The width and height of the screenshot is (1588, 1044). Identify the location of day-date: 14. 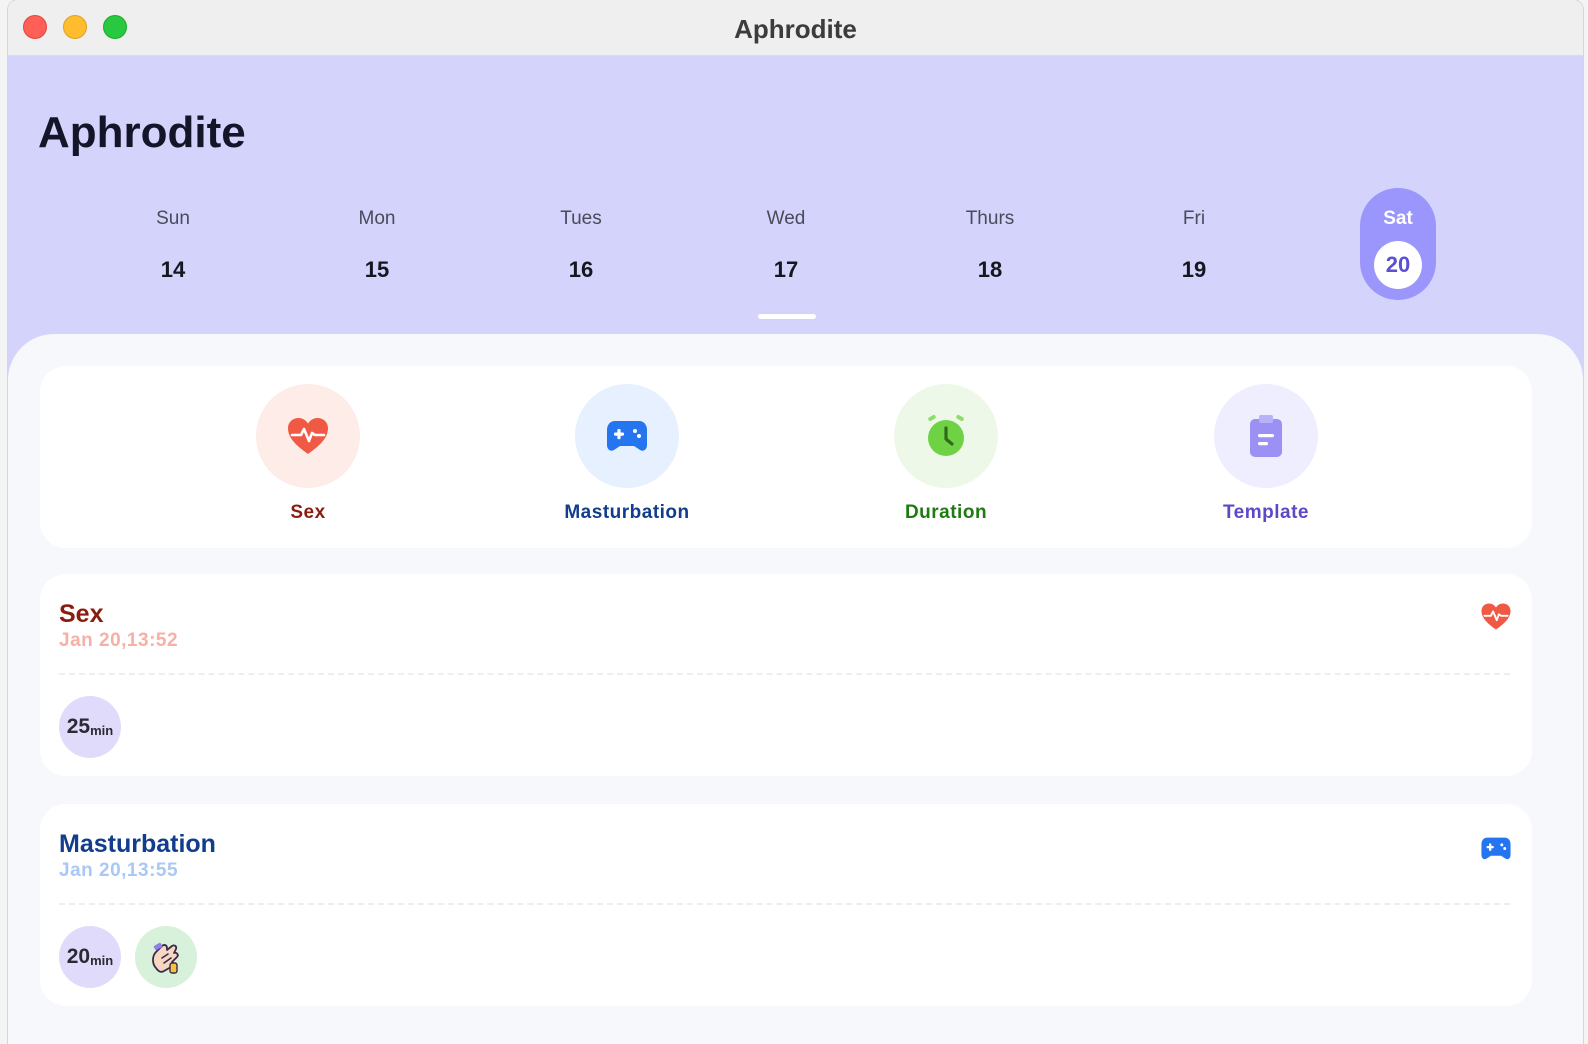
(173, 269).